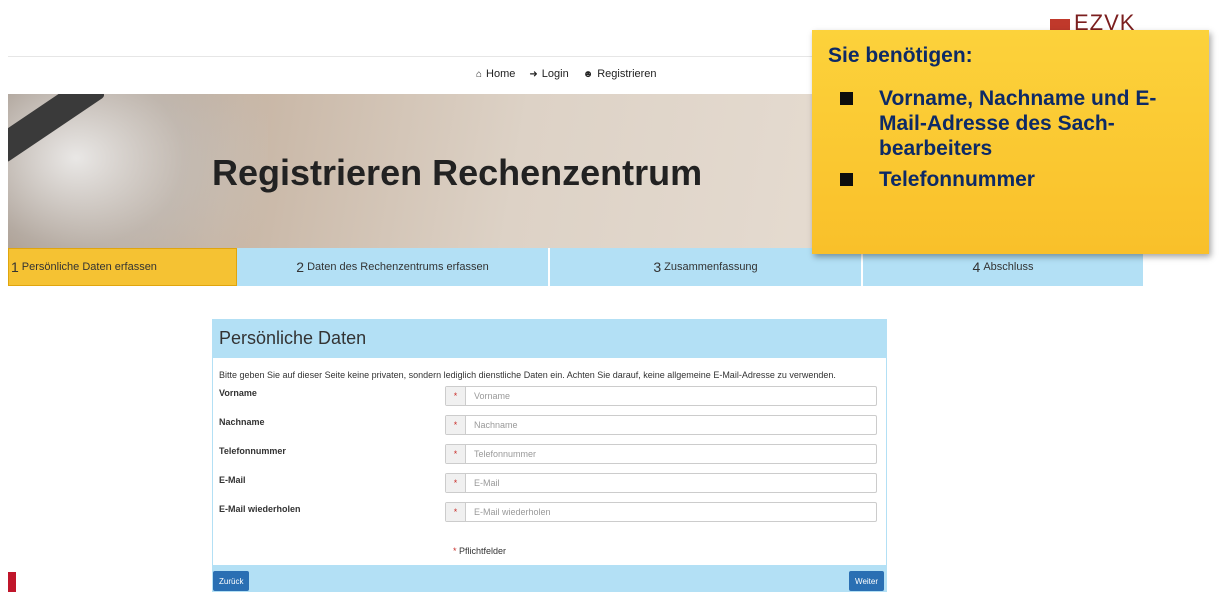 The width and height of the screenshot is (1232, 592). What do you see at coordinates (232, 480) in the screenshot?
I see `email-label: E-Mail` at bounding box center [232, 480].